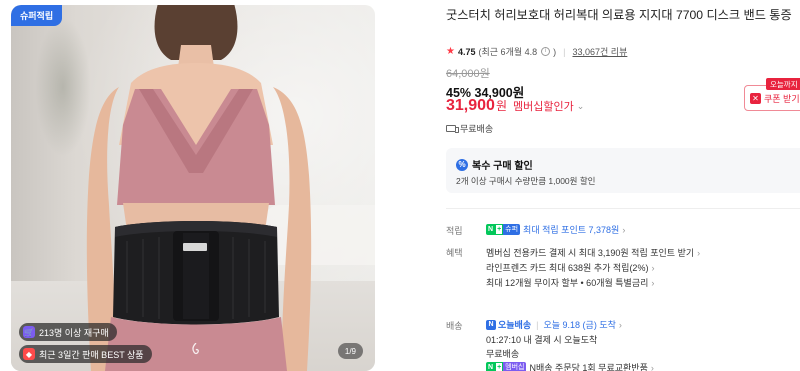 The height and width of the screenshot is (371, 800). Describe the element at coordinates (466, 51) in the screenshot. I see `rating-score: 4.75` at that location.